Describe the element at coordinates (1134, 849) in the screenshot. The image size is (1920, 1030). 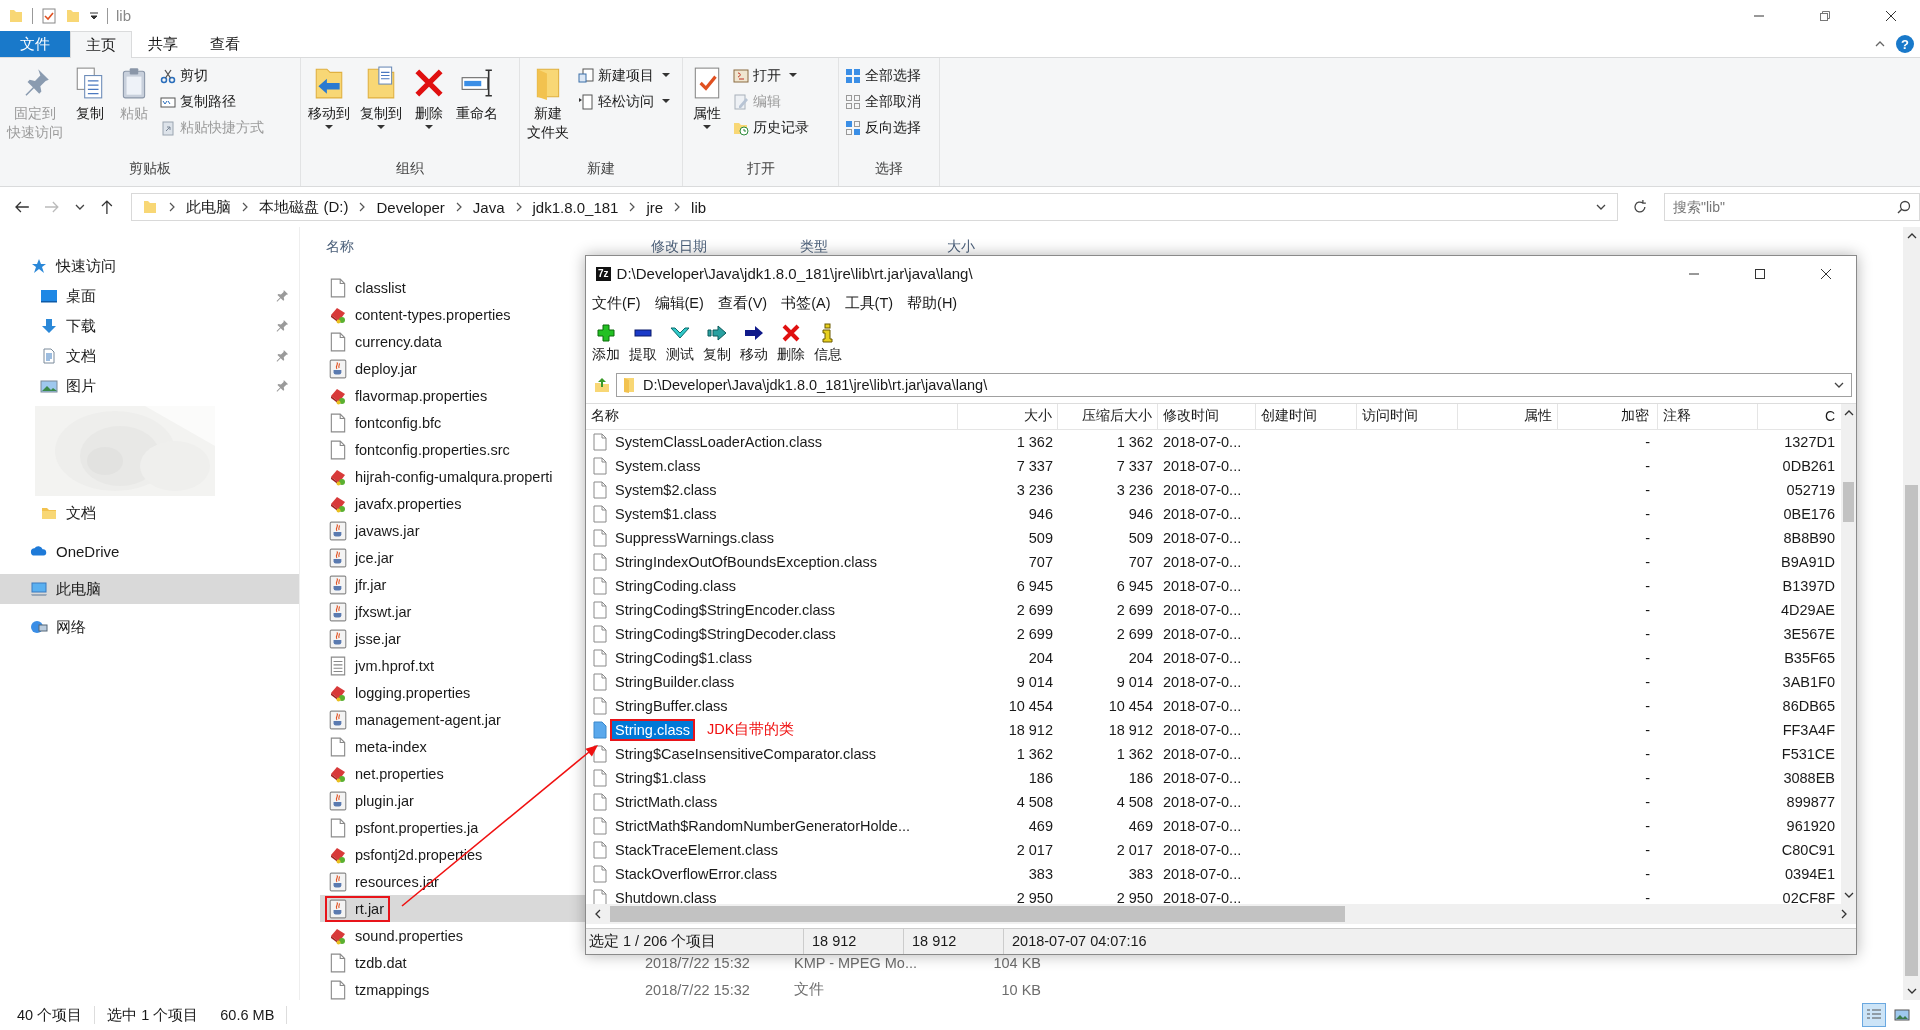
I see `packed-size-cell: 2 017` at that location.